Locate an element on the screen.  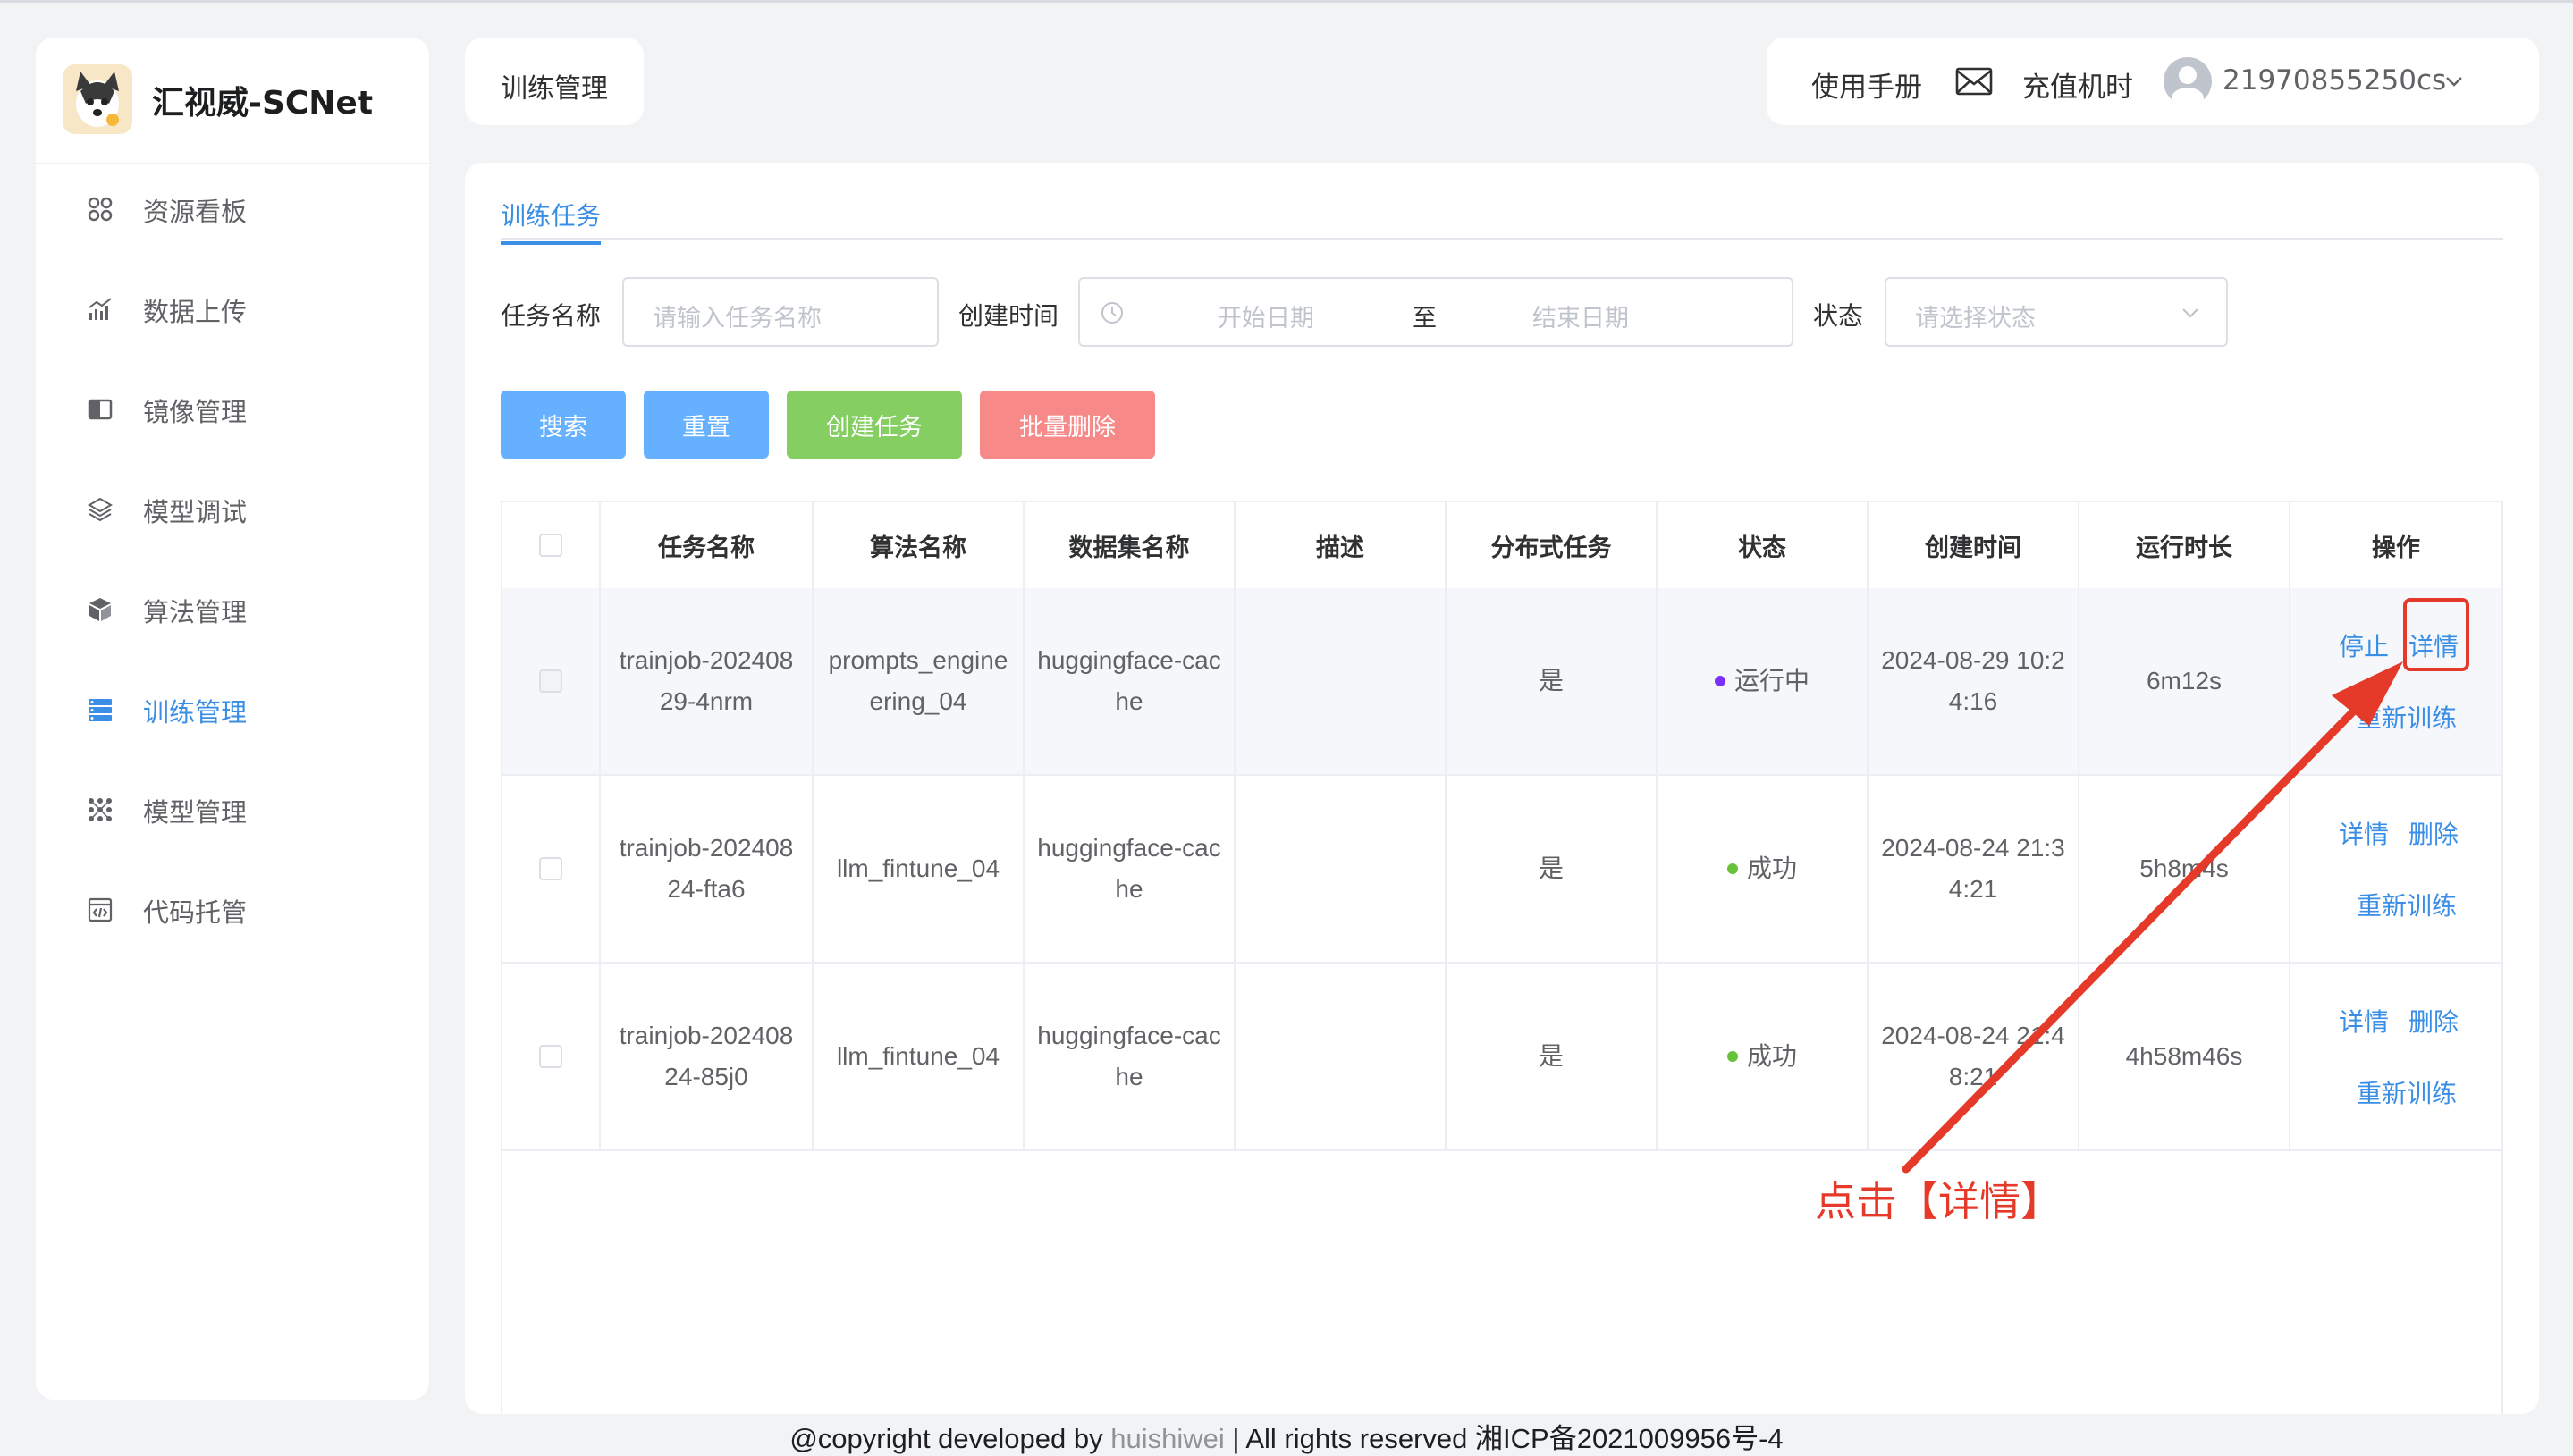
task-name-cell: trainjob-20240829-4nrm is located at coordinates (707, 681).